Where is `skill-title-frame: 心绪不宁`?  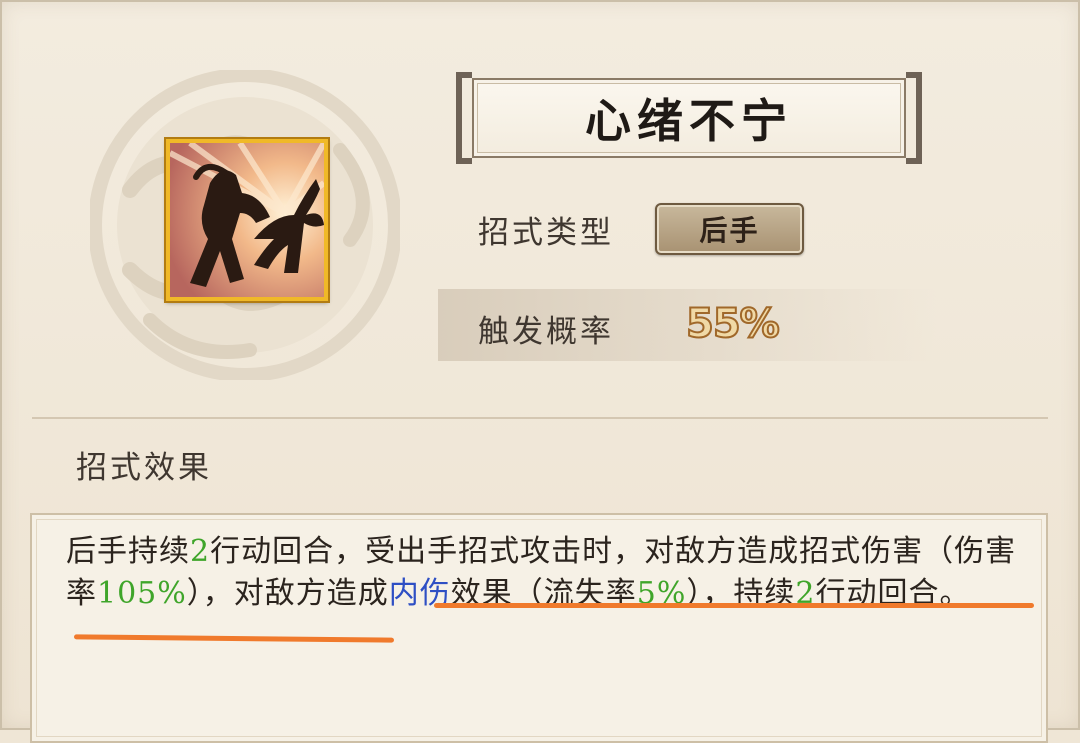 skill-title-frame: 心绪不宁 is located at coordinates (689, 118).